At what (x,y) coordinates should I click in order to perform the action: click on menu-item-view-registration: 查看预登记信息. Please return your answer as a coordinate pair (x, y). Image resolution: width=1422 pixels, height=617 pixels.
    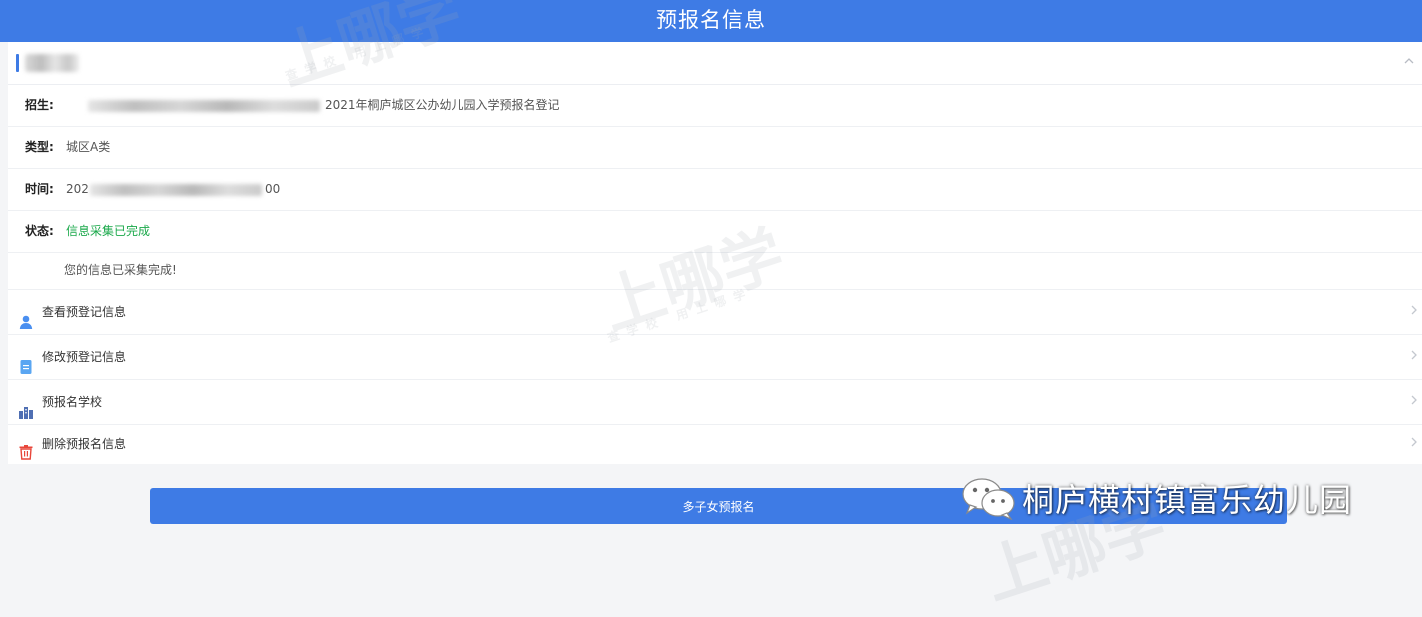
    Looking at the image, I should click on (715, 312).